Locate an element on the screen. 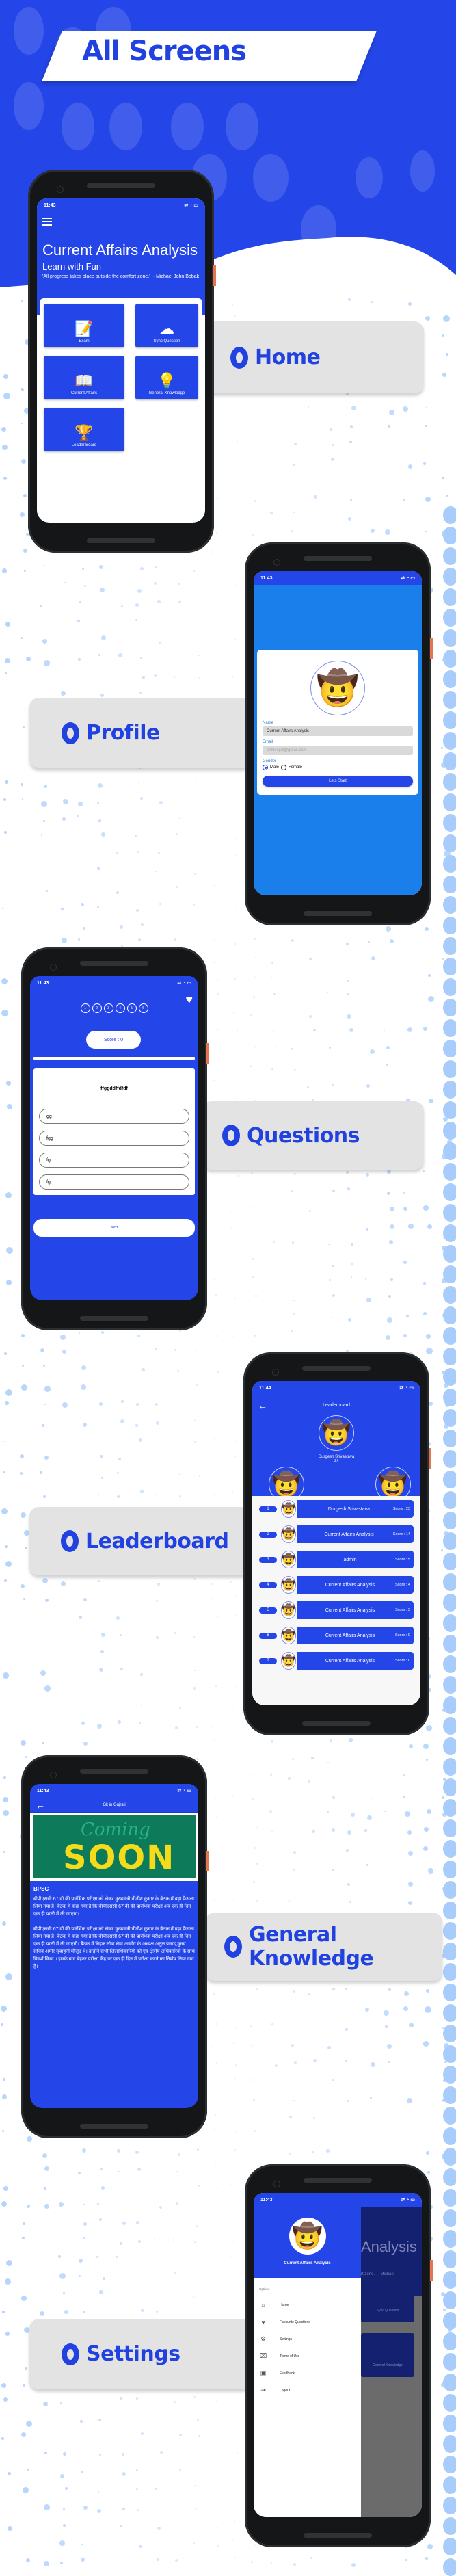 This screenshot has width=456, height=2576. tile-general-knowledge: 💡 General Knowledge is located at coordinates (166, 377).